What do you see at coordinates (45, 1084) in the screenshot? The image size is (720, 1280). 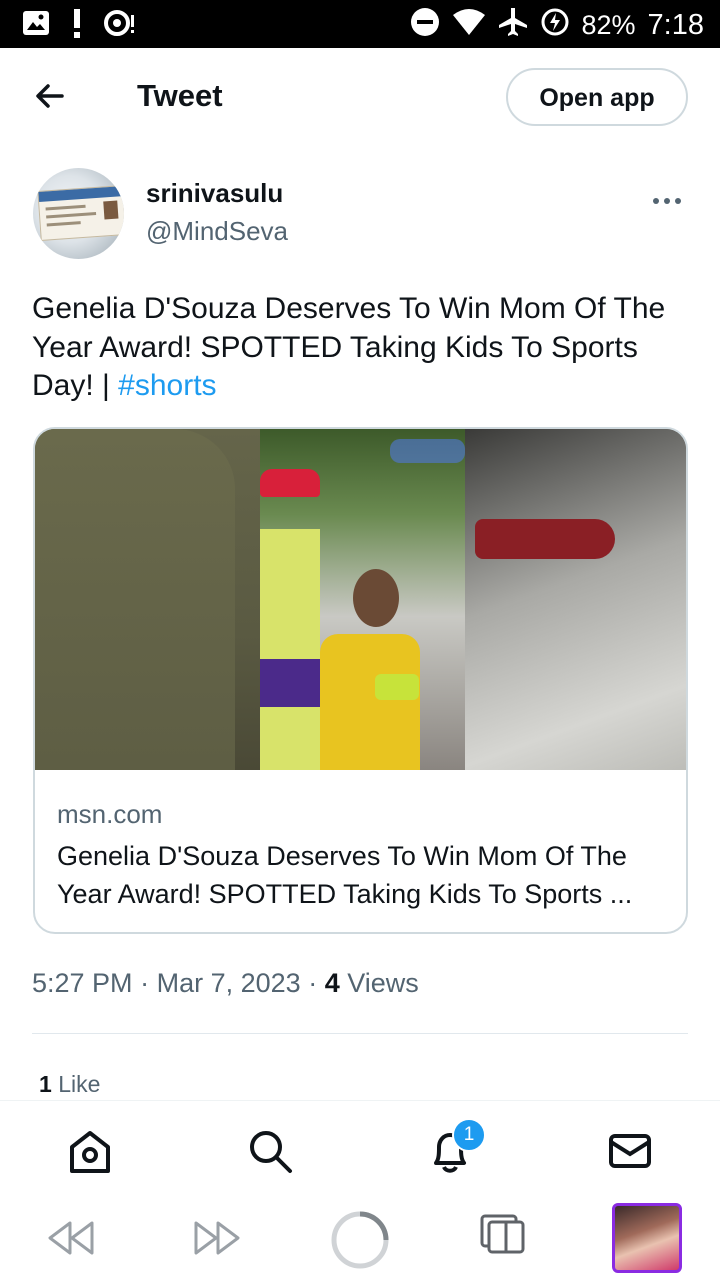 I see `likes-count: 1` at bounding box center [45, 1084].